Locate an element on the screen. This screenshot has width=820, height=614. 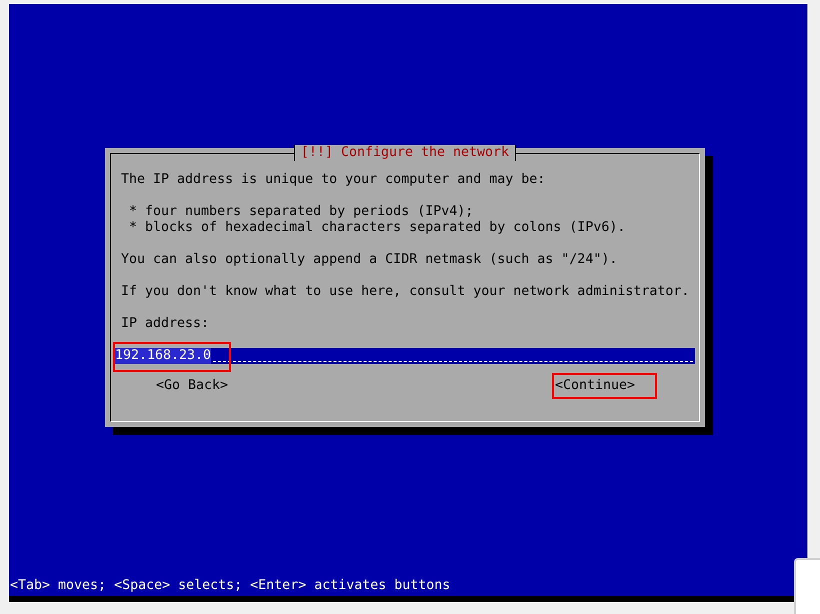
text-line: You can also optionally append a CIDR netmask (such as "/24"). is located at coordinates (369, 260).